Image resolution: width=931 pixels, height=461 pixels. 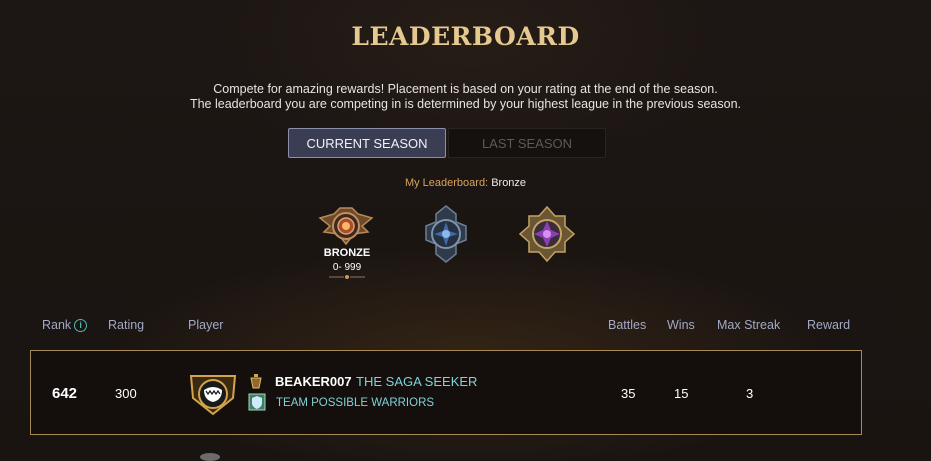 What do you see at coordinates (547, 235) in the screenshot?
I see `gold-league-icon` at bounding box center [547, 235].